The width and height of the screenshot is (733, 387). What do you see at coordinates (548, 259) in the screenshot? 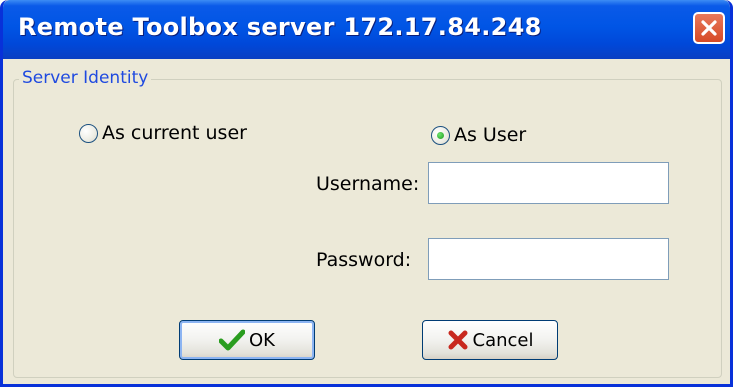
I see `password-field` at bounding box center [548, 259].